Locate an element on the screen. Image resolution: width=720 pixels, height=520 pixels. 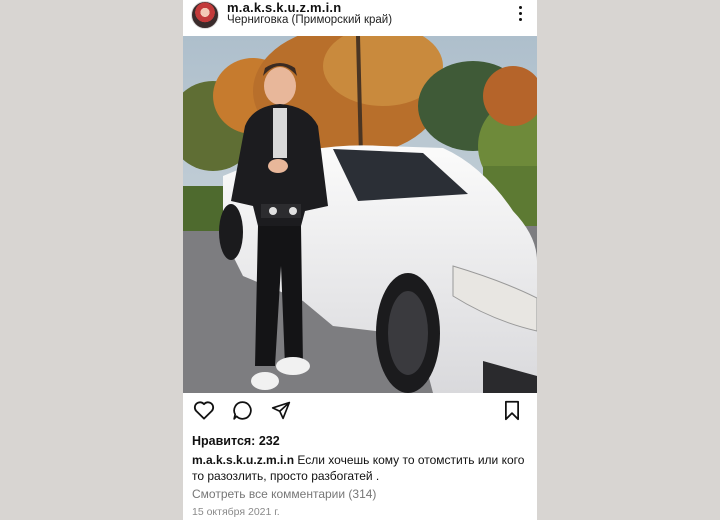
more-vertical-icon is located at coordinates (520, 14).